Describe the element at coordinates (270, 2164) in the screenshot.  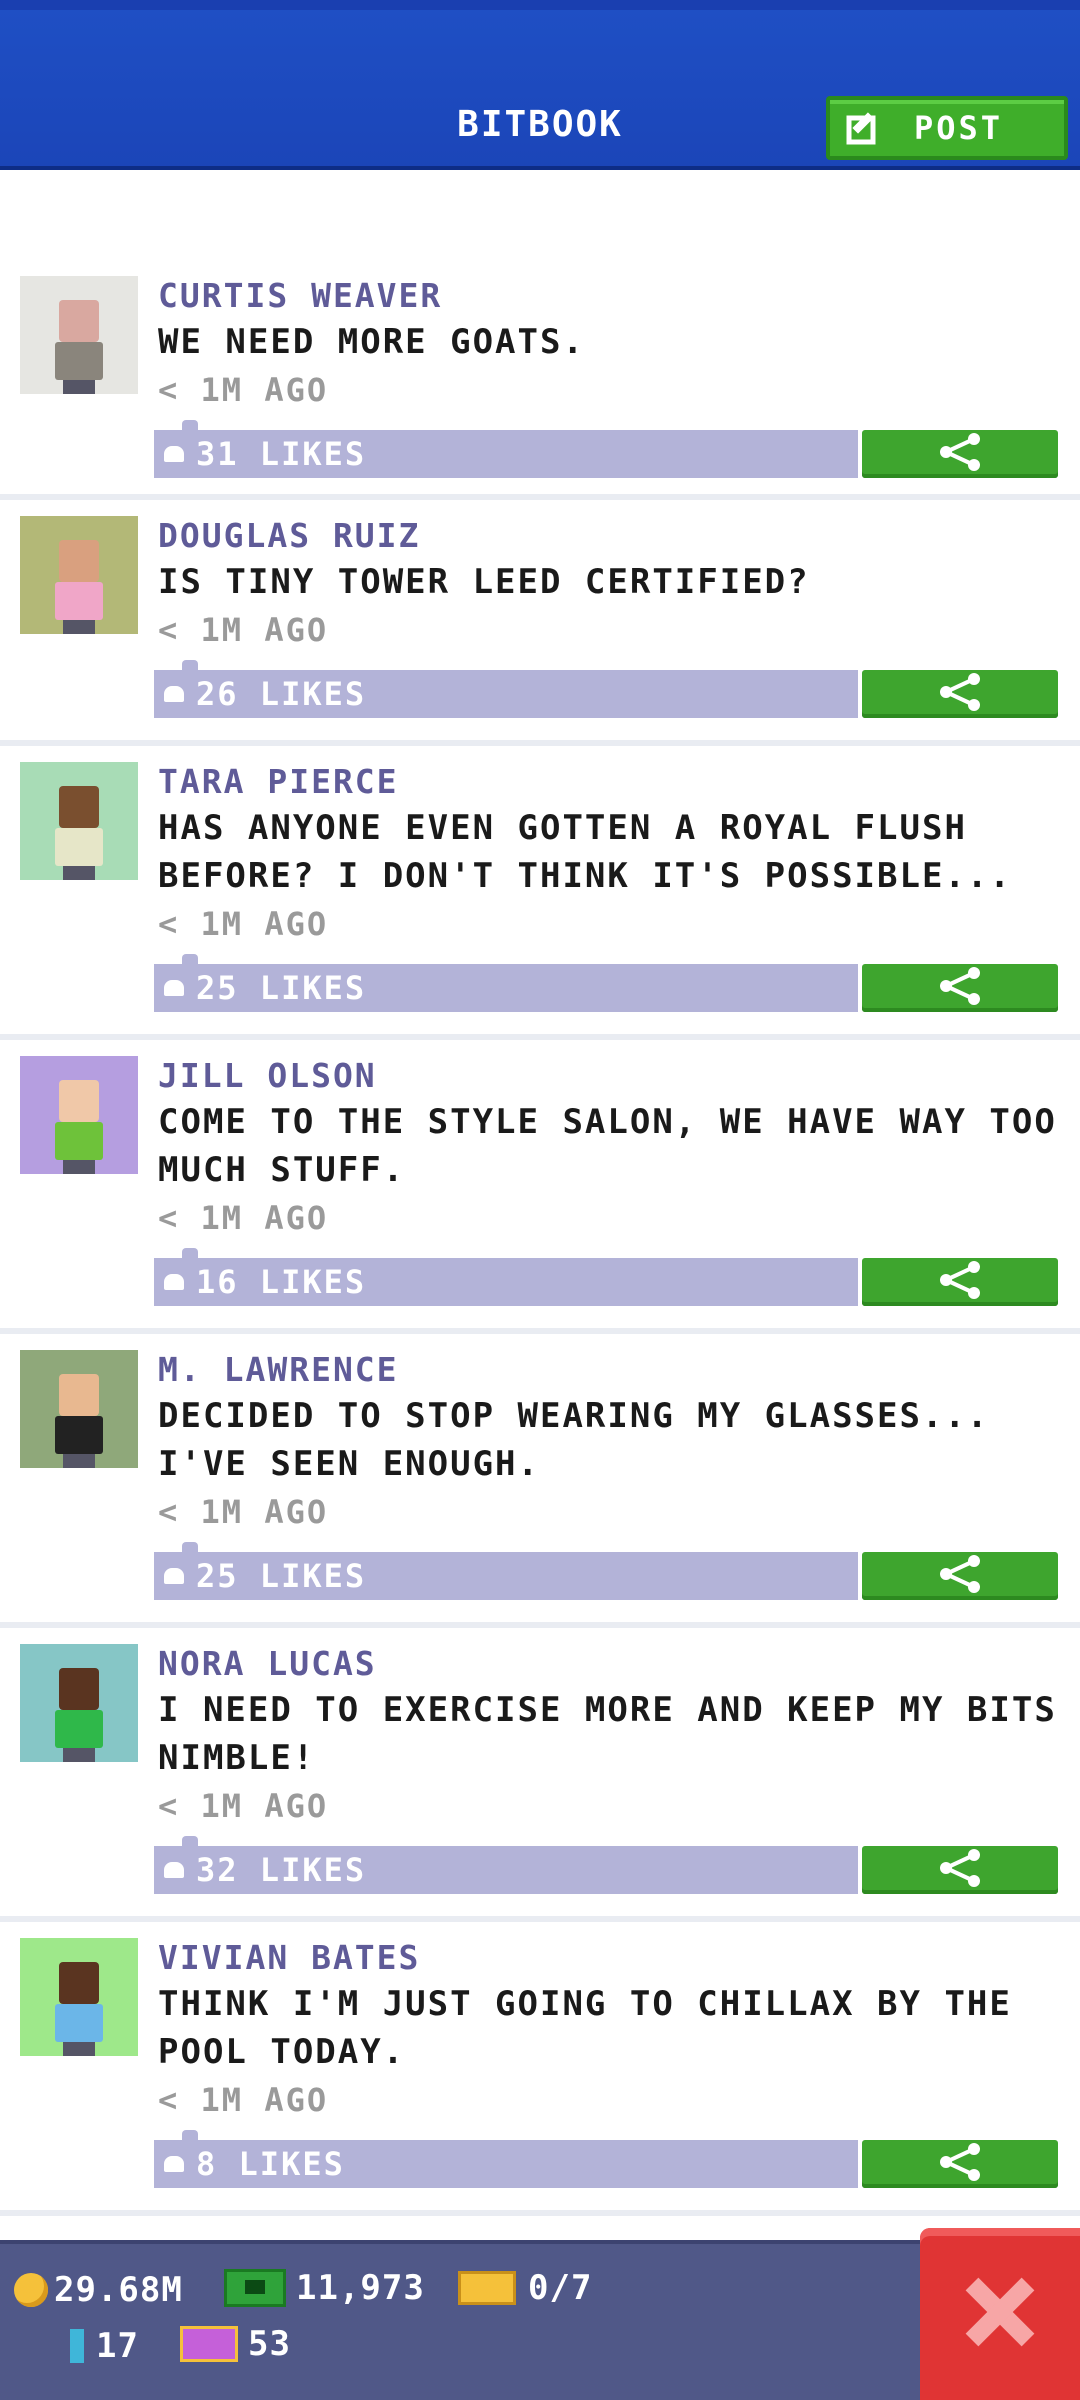
I see `like-count: 8 LIKES` at that location.